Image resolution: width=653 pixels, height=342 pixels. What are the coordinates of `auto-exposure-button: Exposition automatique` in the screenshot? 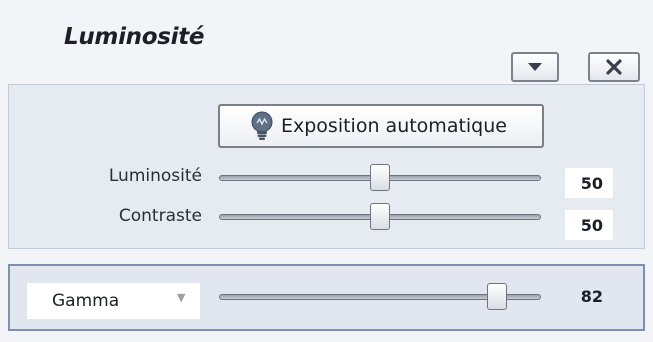 It's located at (381, 126).